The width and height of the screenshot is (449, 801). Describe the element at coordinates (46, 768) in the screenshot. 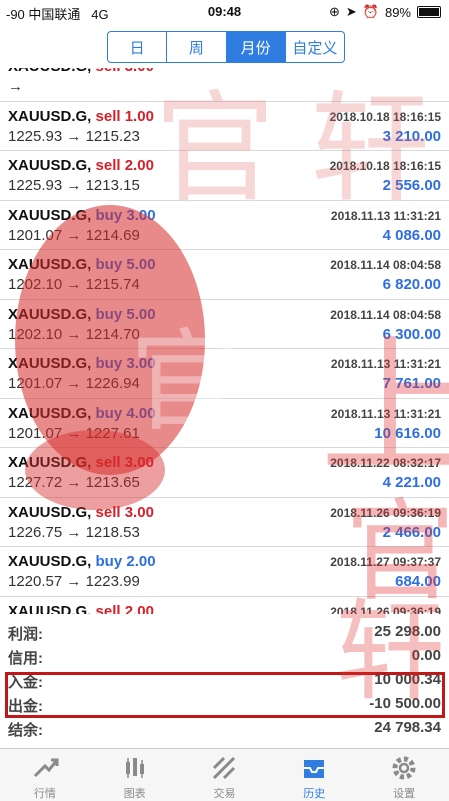

I see `quotes-icon` at that location.